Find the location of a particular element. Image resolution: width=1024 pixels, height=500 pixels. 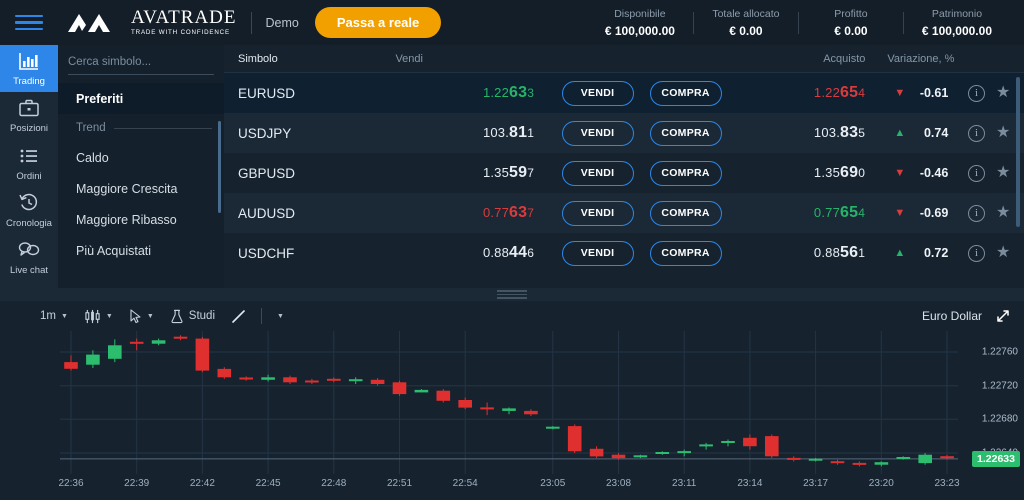

x-axis-tick: 23:11 is located at coordinates (684, 483).